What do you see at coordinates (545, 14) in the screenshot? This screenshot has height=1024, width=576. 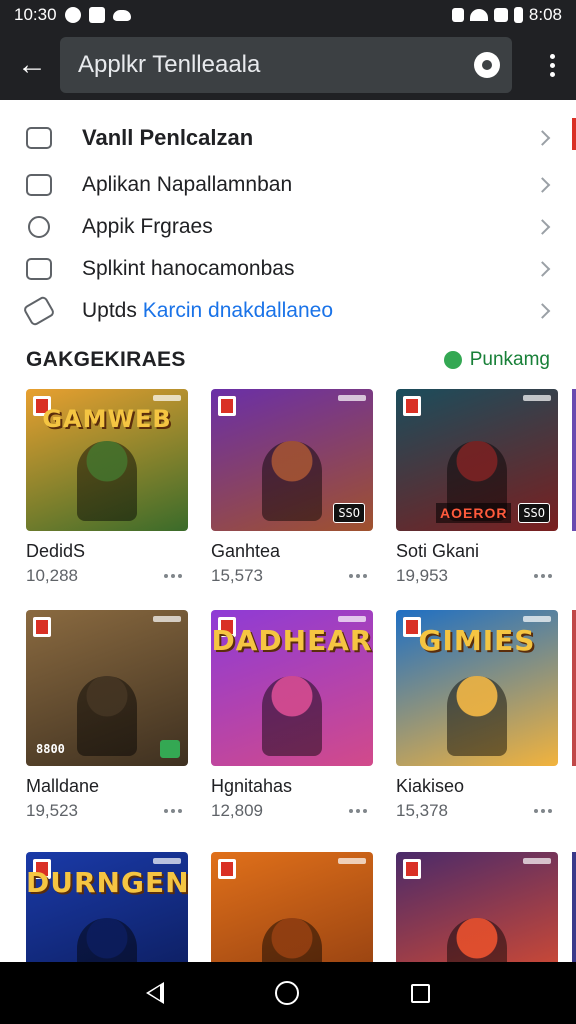 I see `status-right-text: 8:08` at bounding box center [545, 14].